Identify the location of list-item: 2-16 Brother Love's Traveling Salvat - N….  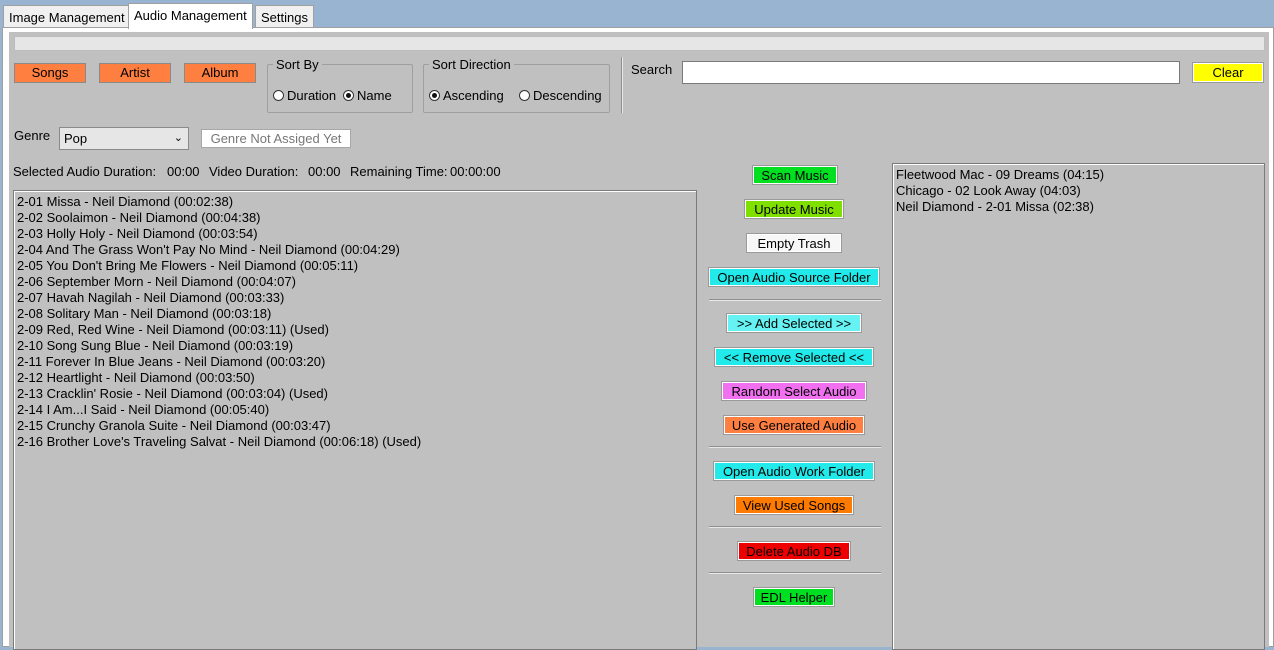
(355, 442).